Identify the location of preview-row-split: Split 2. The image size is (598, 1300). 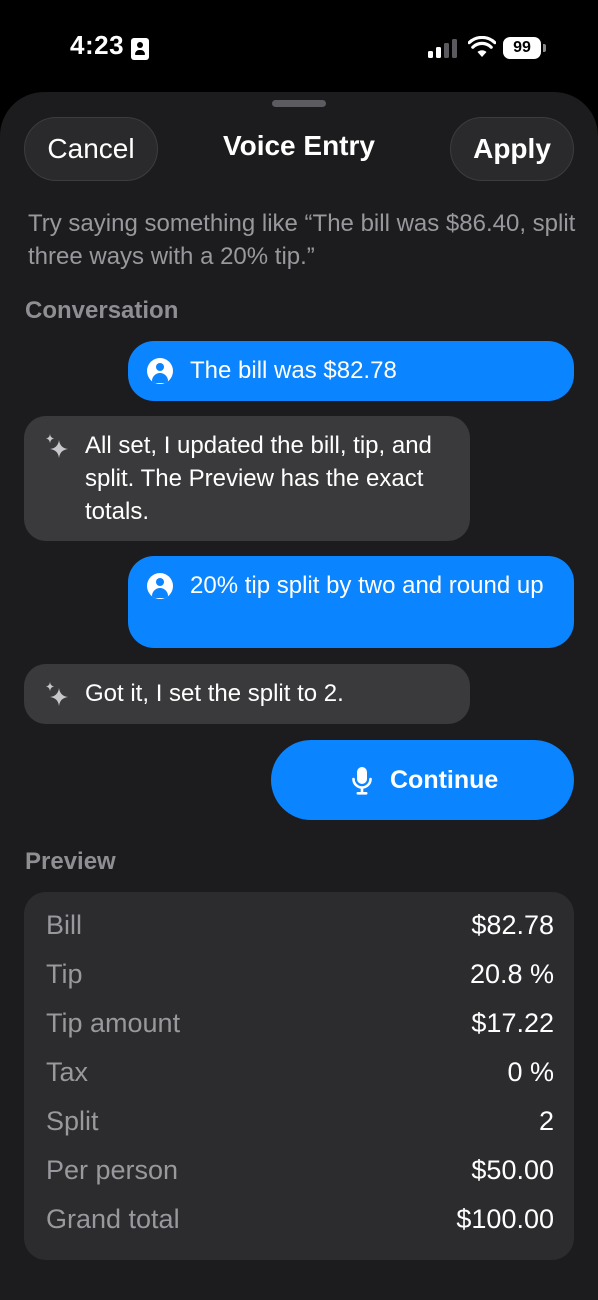
(300, 1126).